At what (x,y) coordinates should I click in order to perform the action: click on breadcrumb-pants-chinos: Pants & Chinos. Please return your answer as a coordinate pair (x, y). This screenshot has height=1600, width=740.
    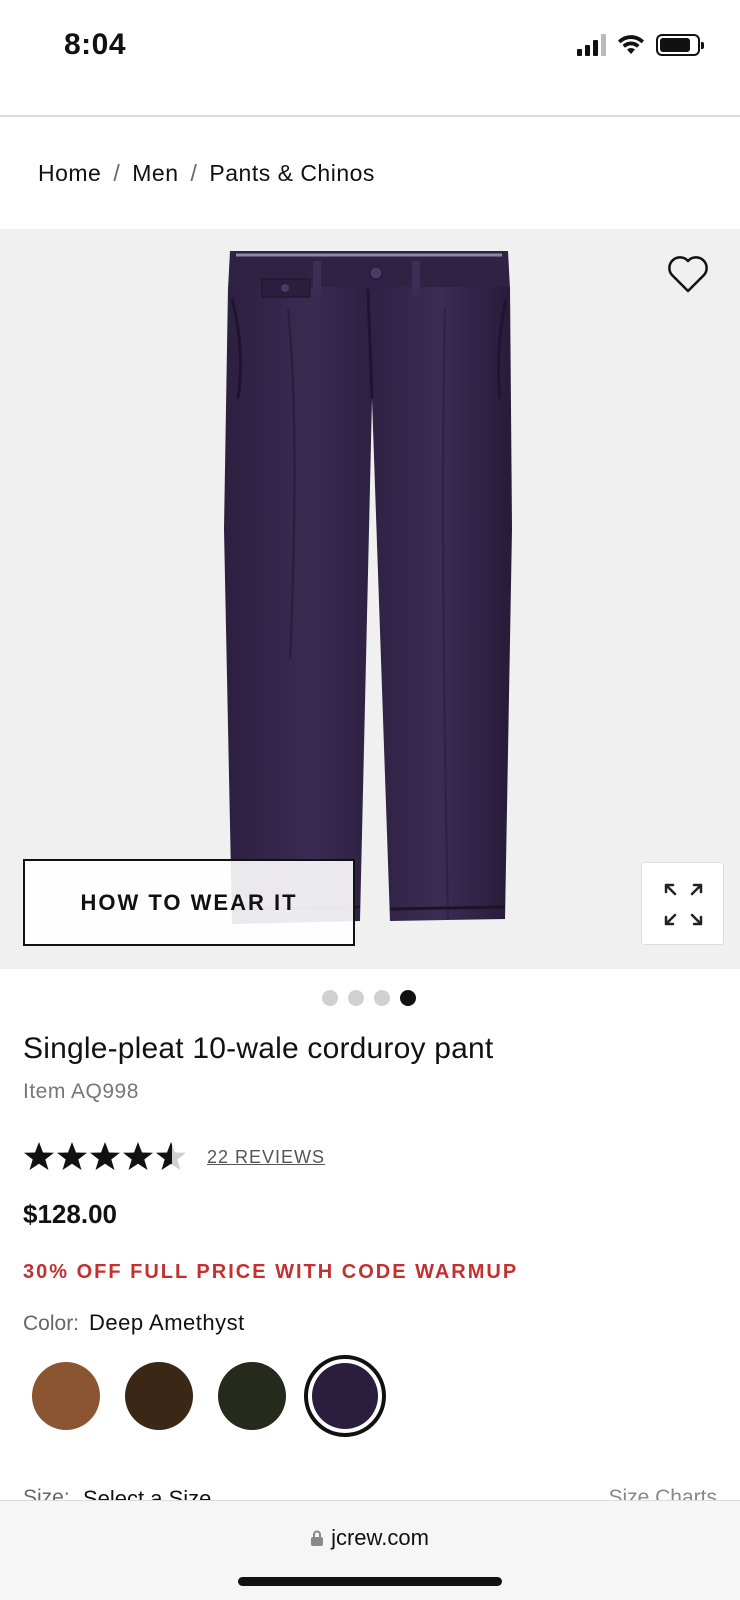
    Looking at the image, I should click on (292, 173).